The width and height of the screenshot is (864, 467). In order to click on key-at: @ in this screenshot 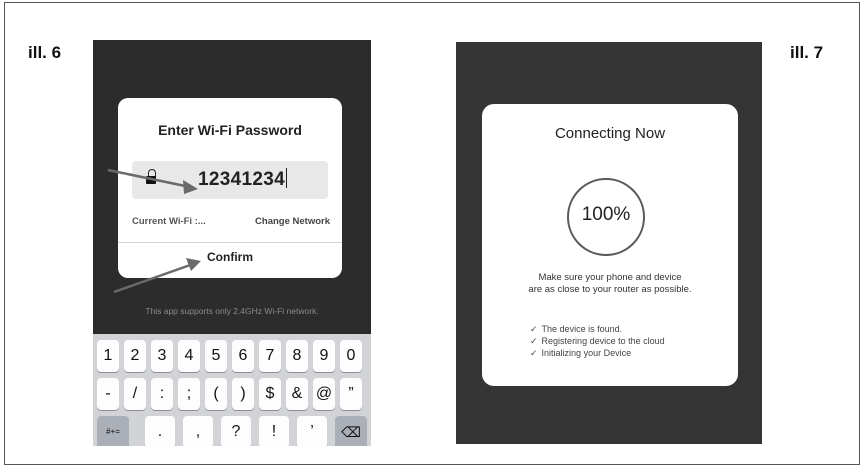, I will do `click(324, 394)`.